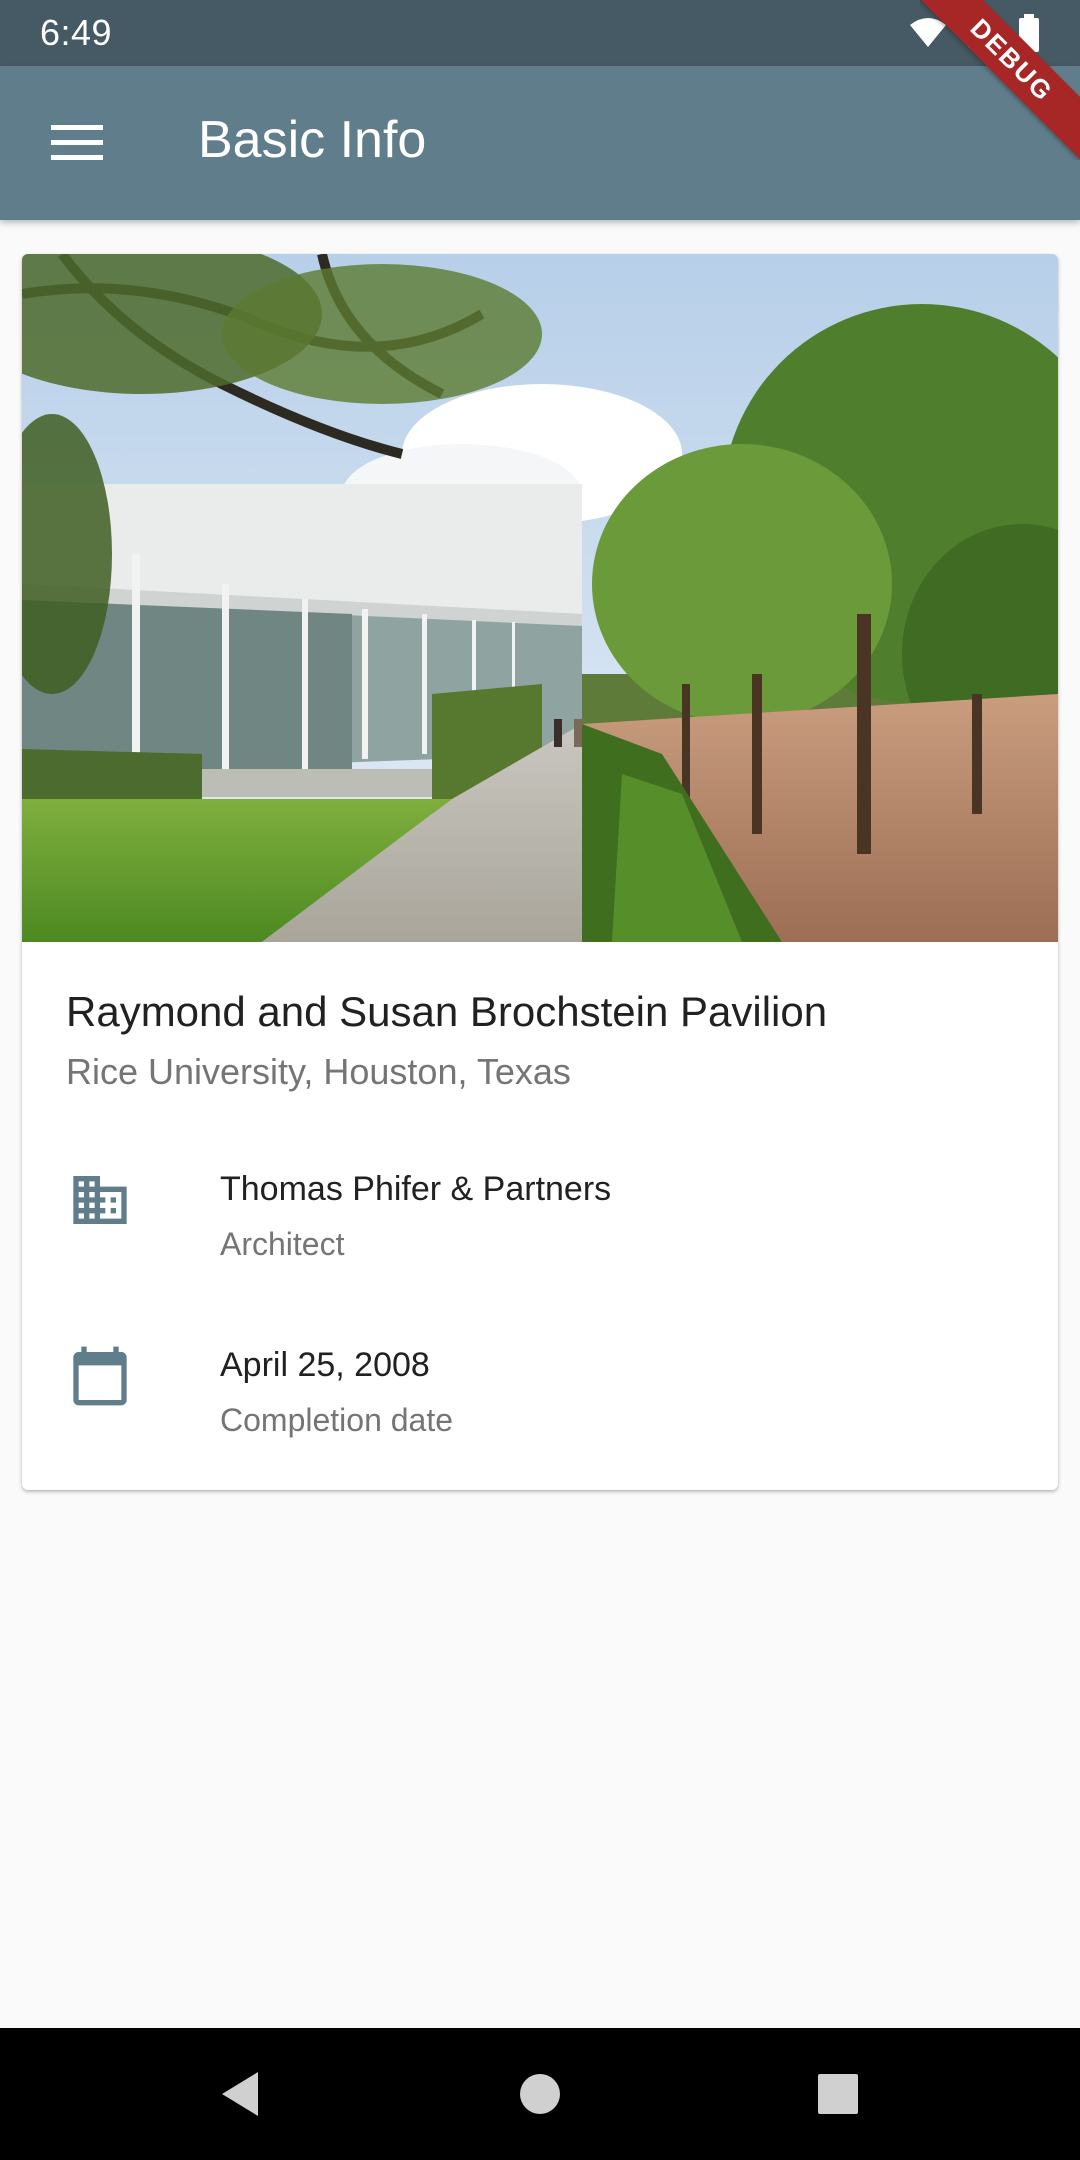 This screenshot has width=1080, height=2160. What do you see at coordinates (100, 1200) in the screenshot?
I see `building-icon` at bounding box center [100, 1200].